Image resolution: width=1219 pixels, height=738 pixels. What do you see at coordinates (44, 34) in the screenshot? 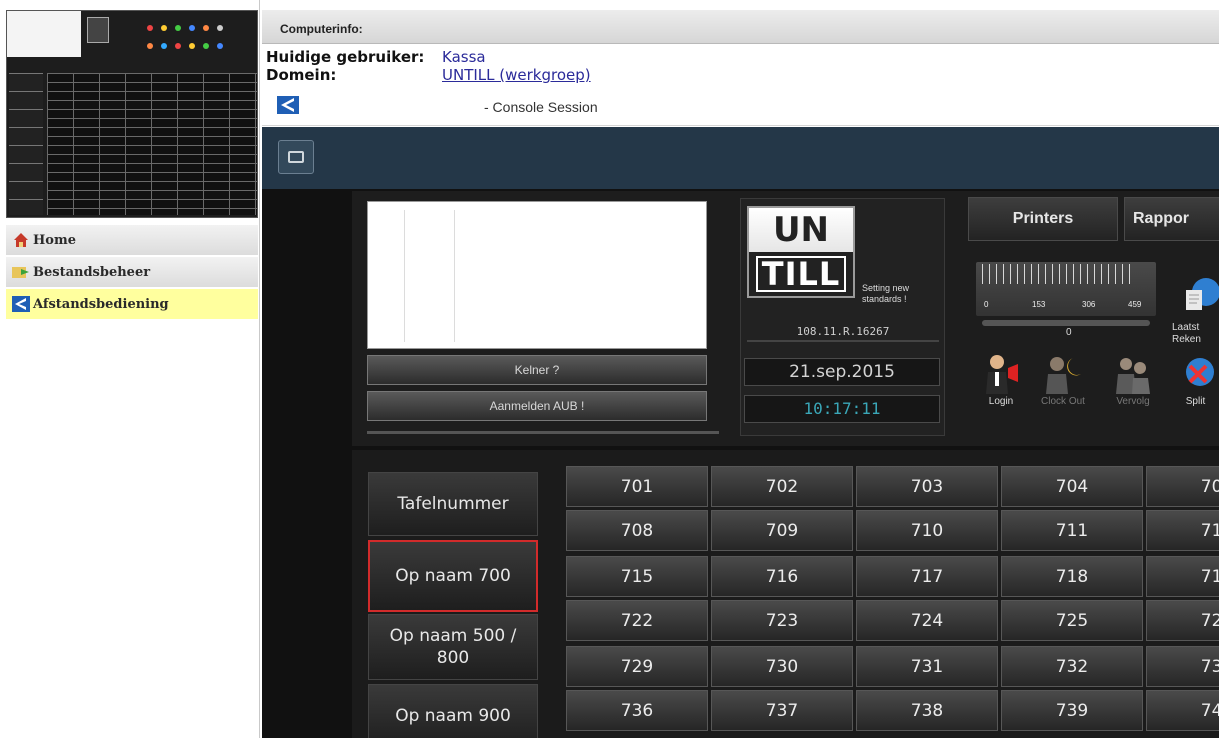
I see `thumbnail-white-area` at bounding box center [44, 34].